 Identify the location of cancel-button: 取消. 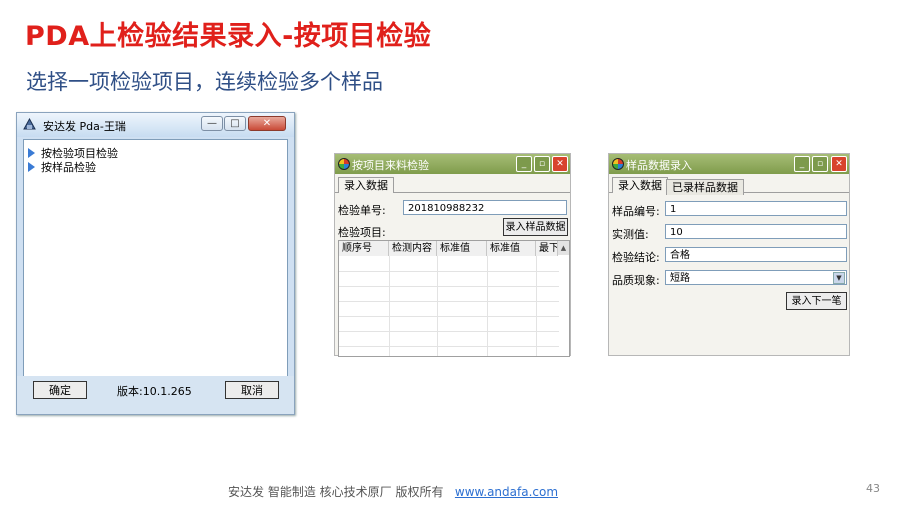
(252, 390).